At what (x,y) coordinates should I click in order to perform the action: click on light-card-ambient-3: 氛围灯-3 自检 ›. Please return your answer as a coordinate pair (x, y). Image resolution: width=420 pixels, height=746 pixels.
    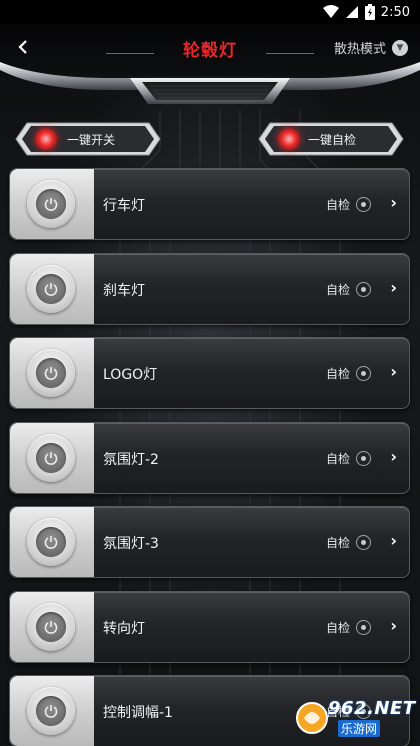
    Looking at the image, I should click on (209, 542).